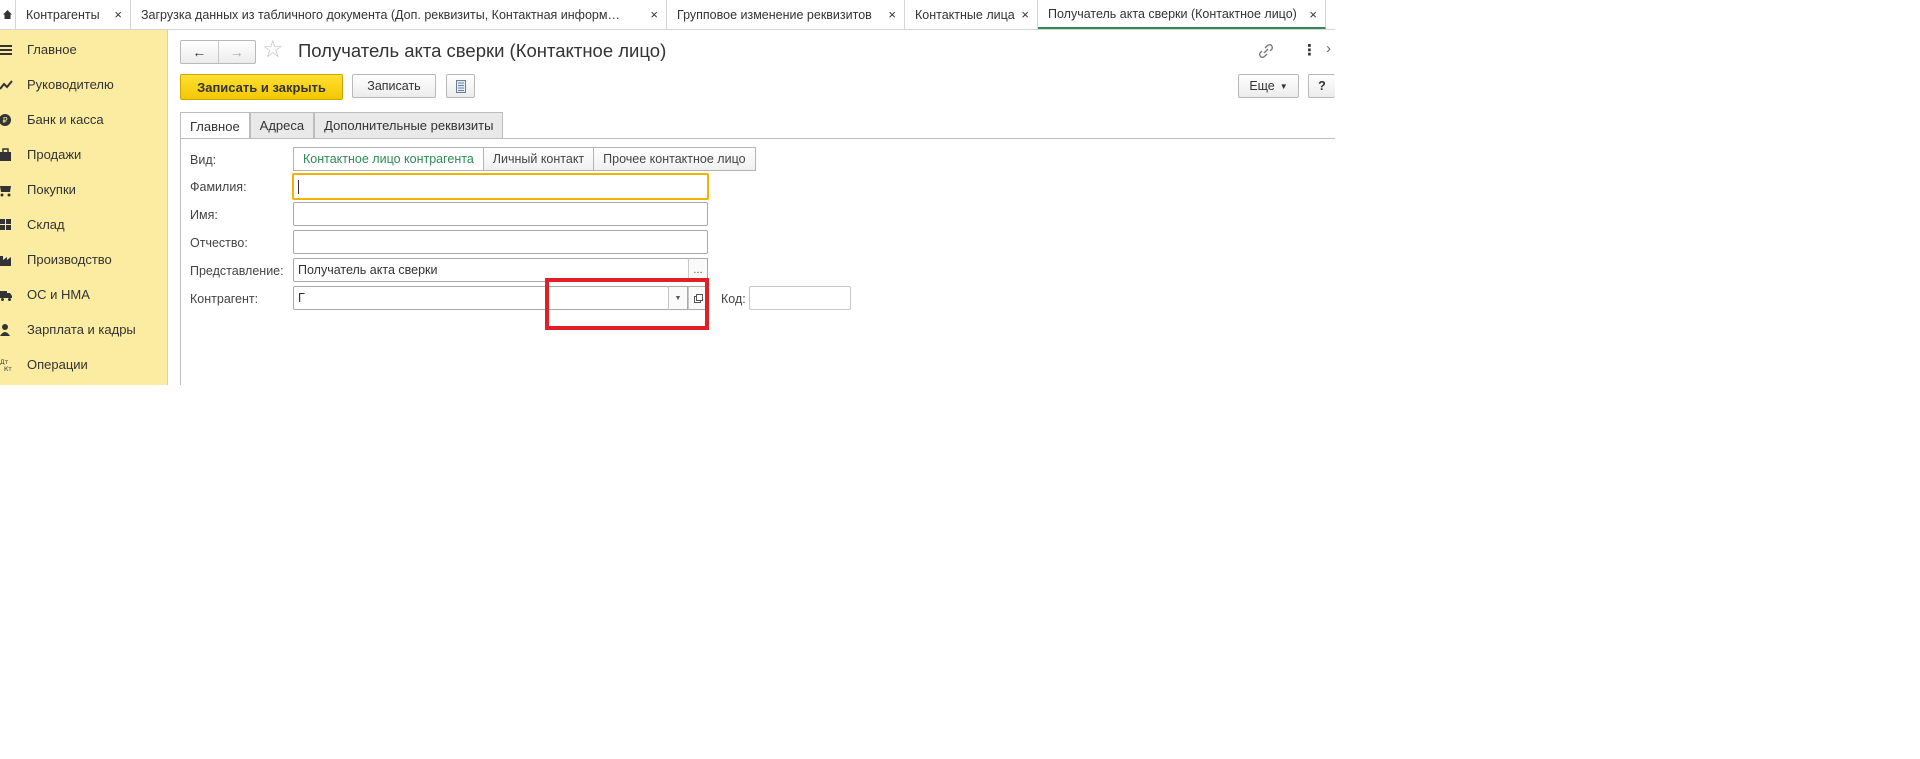 The height and width of the screenshot is (759, 1920). I want to click on person-icon, so click(5, 330).